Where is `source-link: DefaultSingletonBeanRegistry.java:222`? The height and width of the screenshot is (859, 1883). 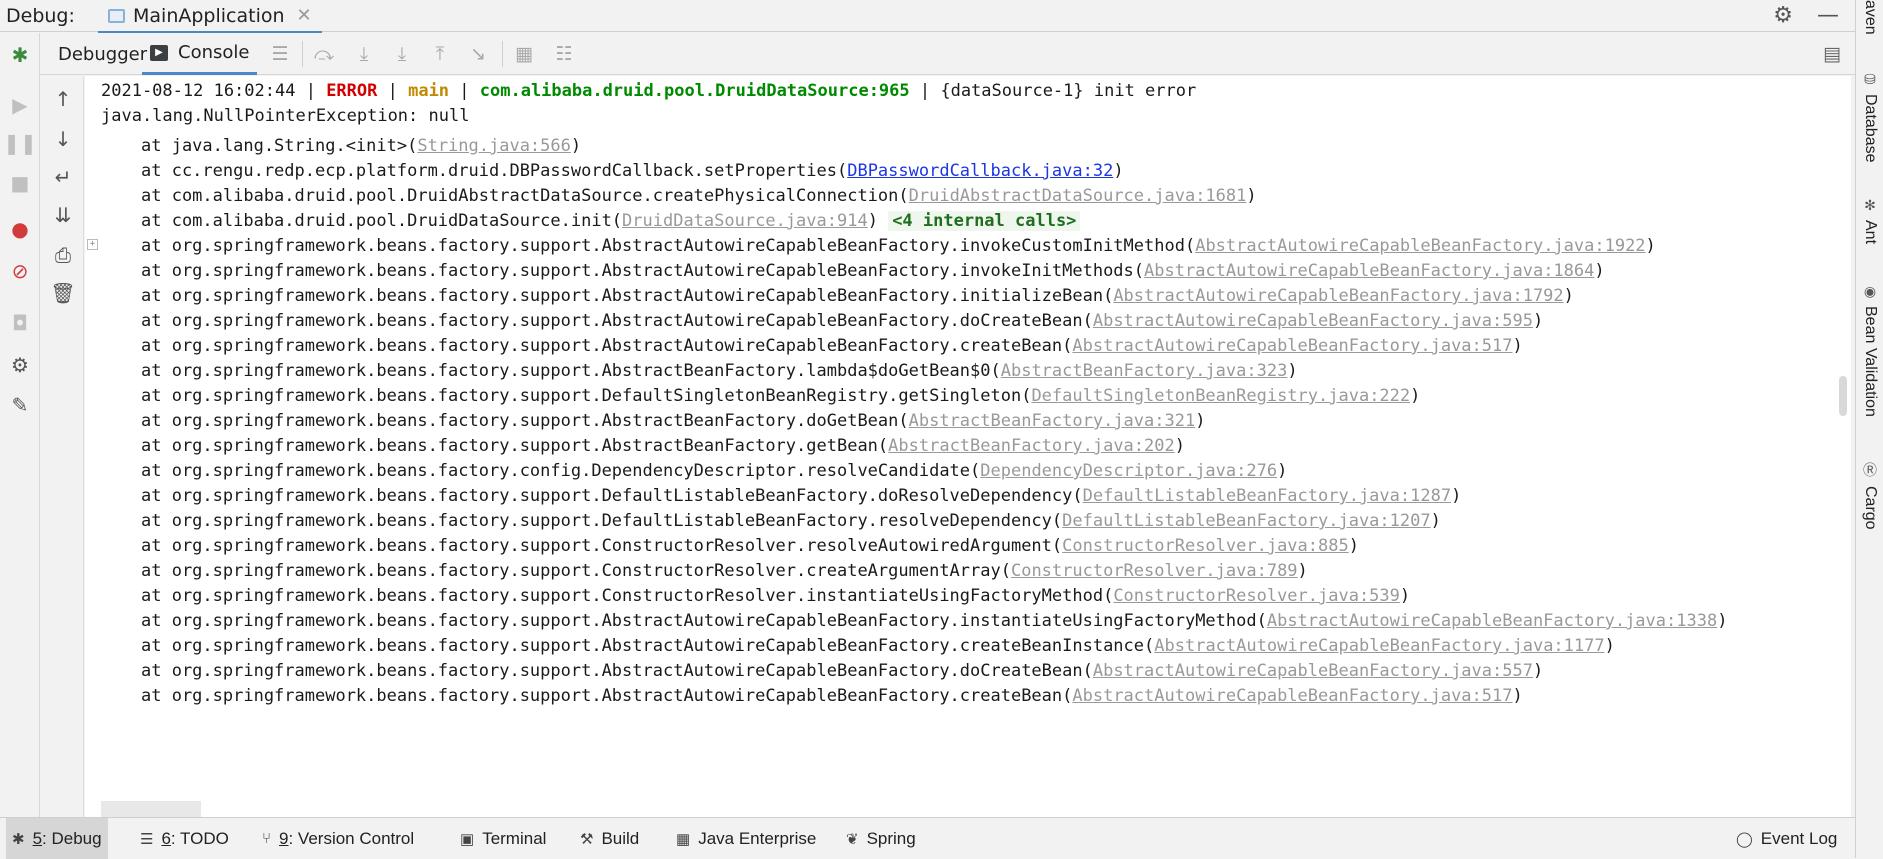
source-link: DefaultSingletonBeanRegistry.java:222 is located at coordinates (1220, 396).